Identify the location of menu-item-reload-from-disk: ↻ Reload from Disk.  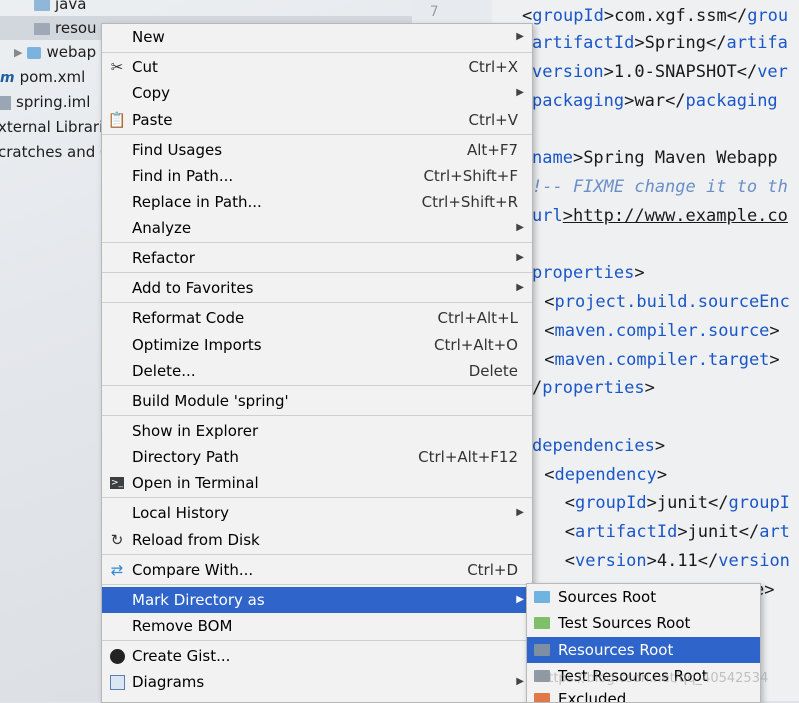
(317, 540).